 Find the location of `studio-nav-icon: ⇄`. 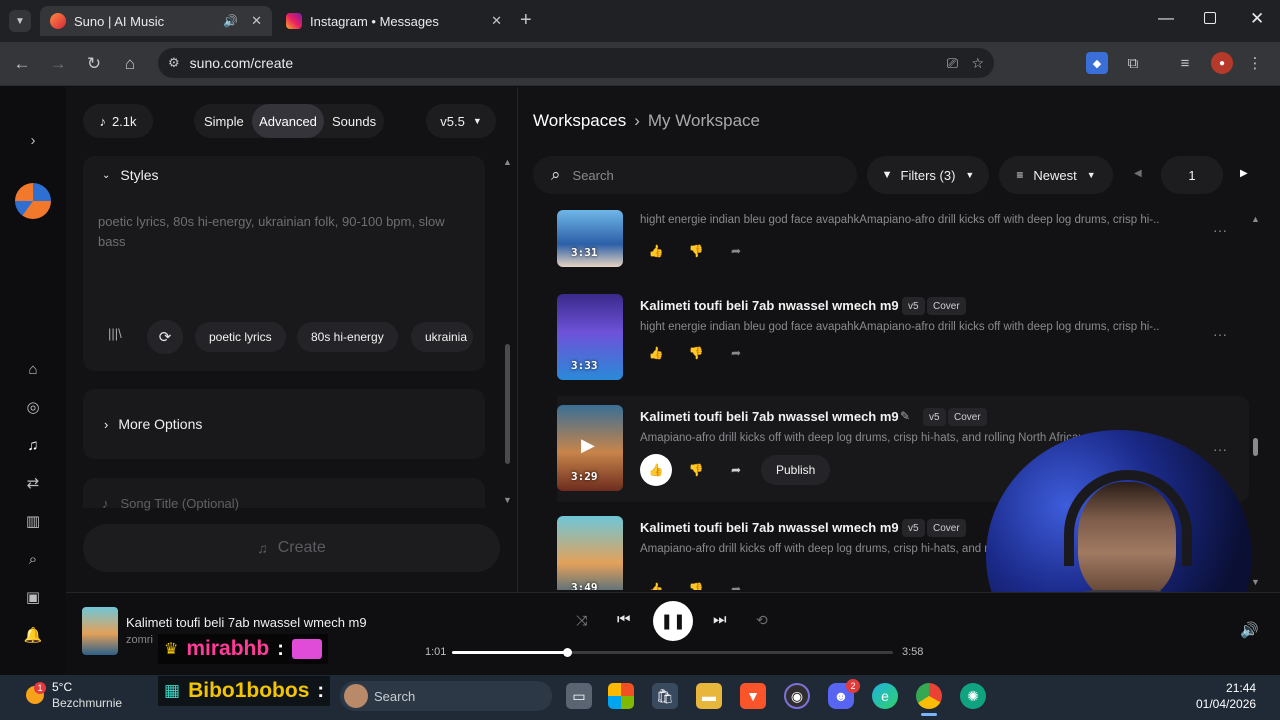

studio-nav-icon: ⇄ is located at coordinates (33, 483).